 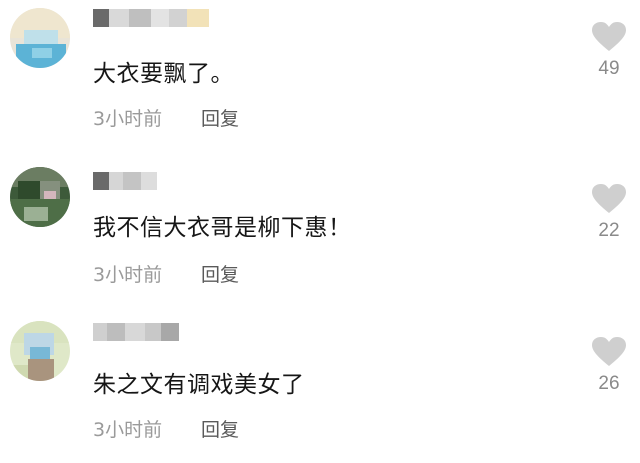 I want to click on like-count: 22, so click(x=609, y=230).